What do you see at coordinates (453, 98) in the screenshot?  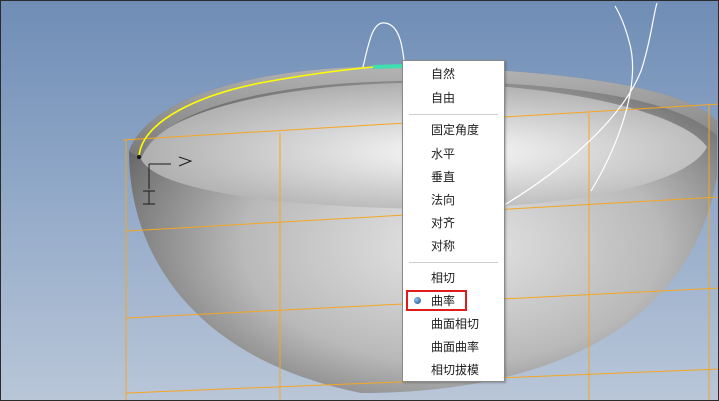 I see `menu-item-free: 自由` at bounding box center [453, 98].